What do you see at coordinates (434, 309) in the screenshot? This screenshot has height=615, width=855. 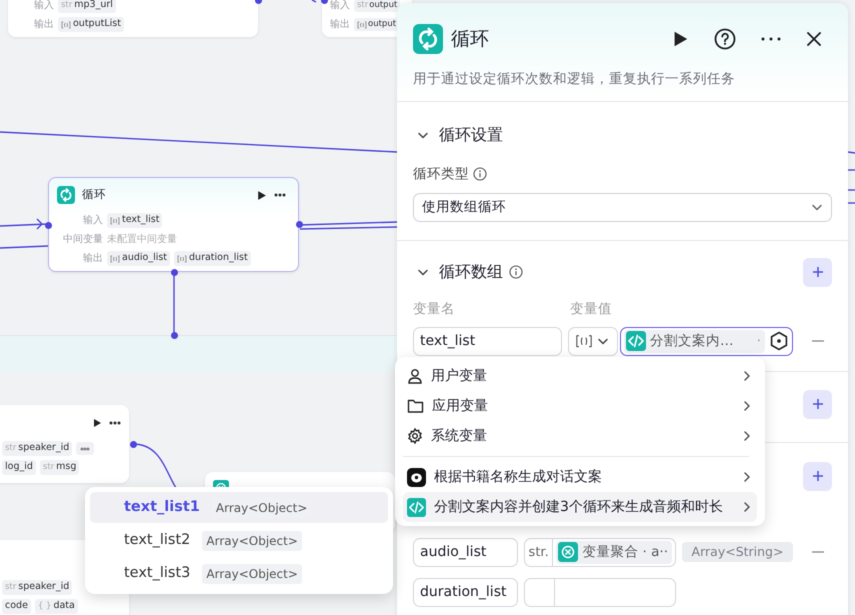 I see `column-header: 变量名` at bounding box center [434, 309].